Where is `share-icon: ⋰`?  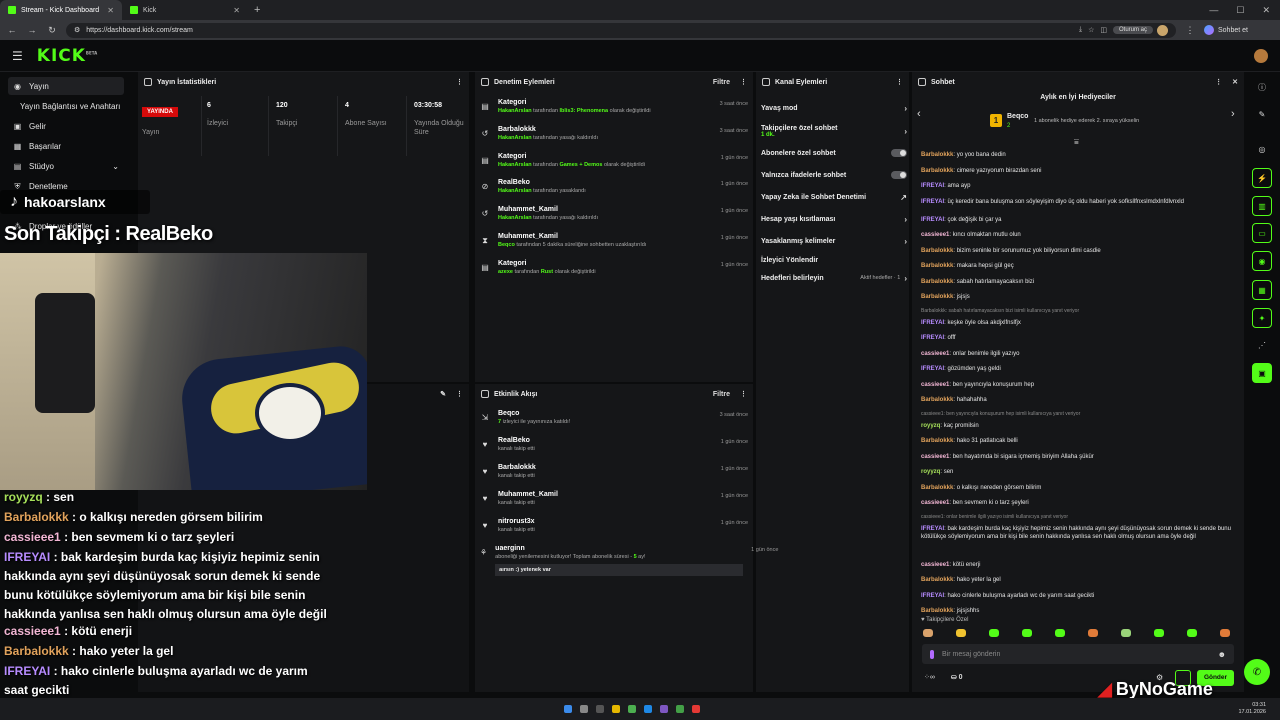
share-icon: ⋰ is located at coordinates (1262, 345).